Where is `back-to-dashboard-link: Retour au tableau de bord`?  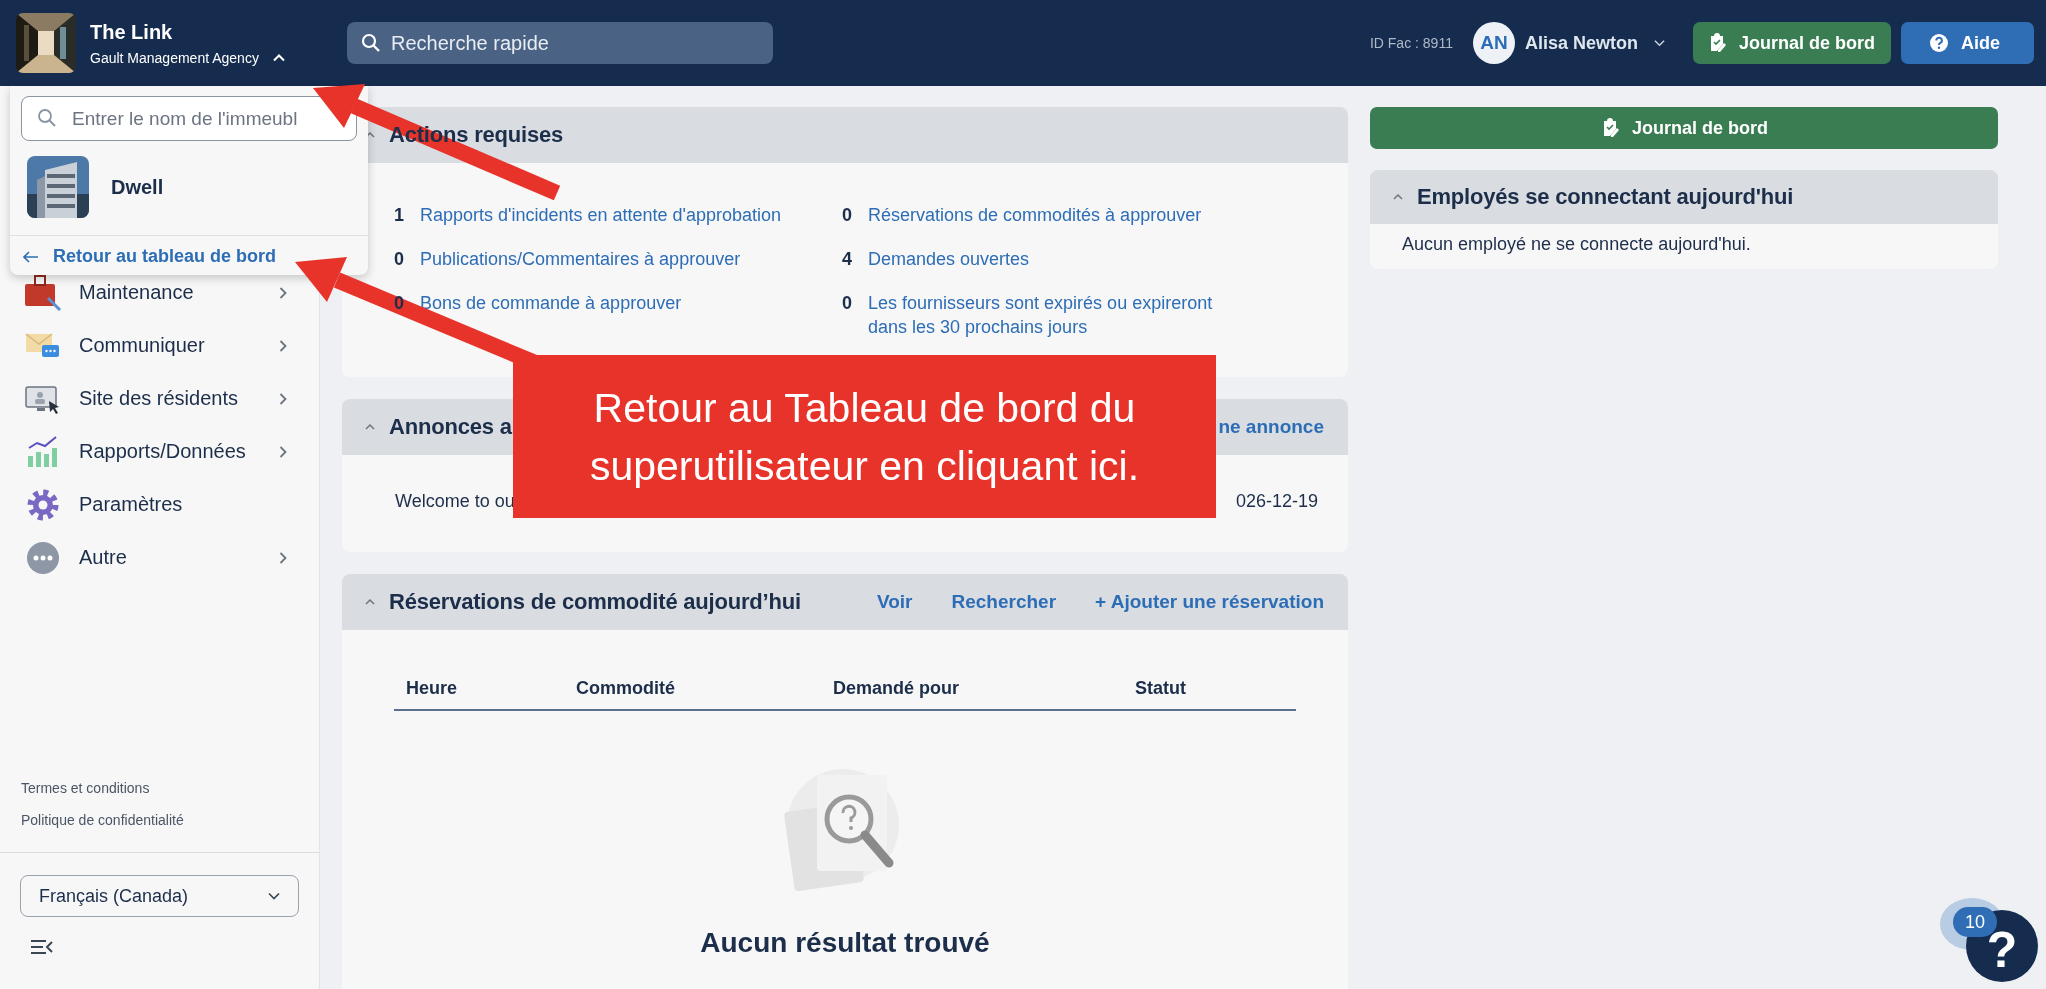 back-to-dashboard-link: Retour au tableau de bord is located at coordinates (143, 252).